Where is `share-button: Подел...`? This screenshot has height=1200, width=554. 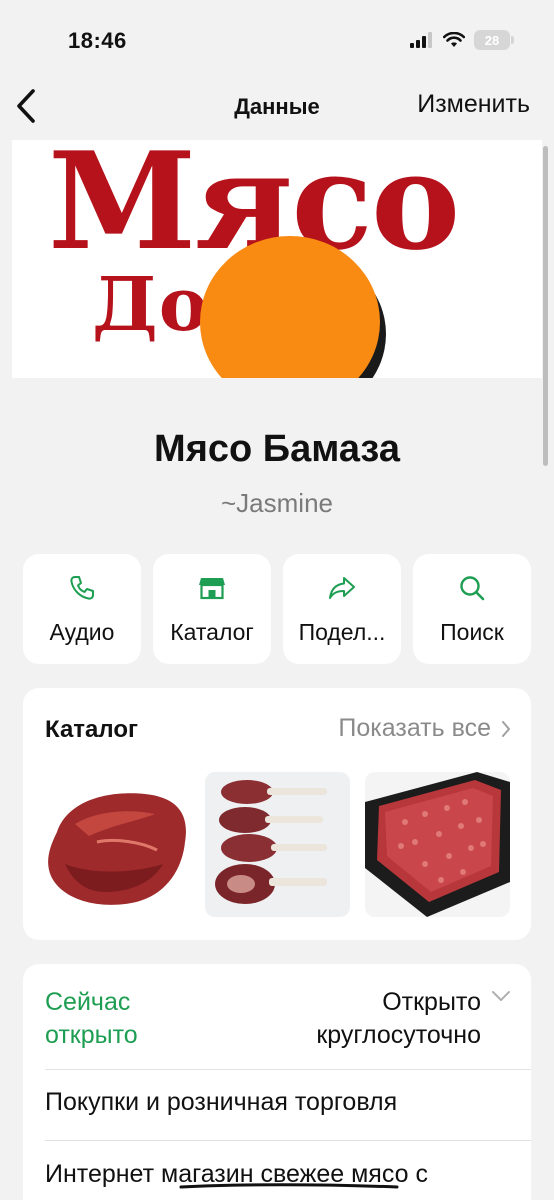
share-button: Подел... is located at coordinates (342, 609).